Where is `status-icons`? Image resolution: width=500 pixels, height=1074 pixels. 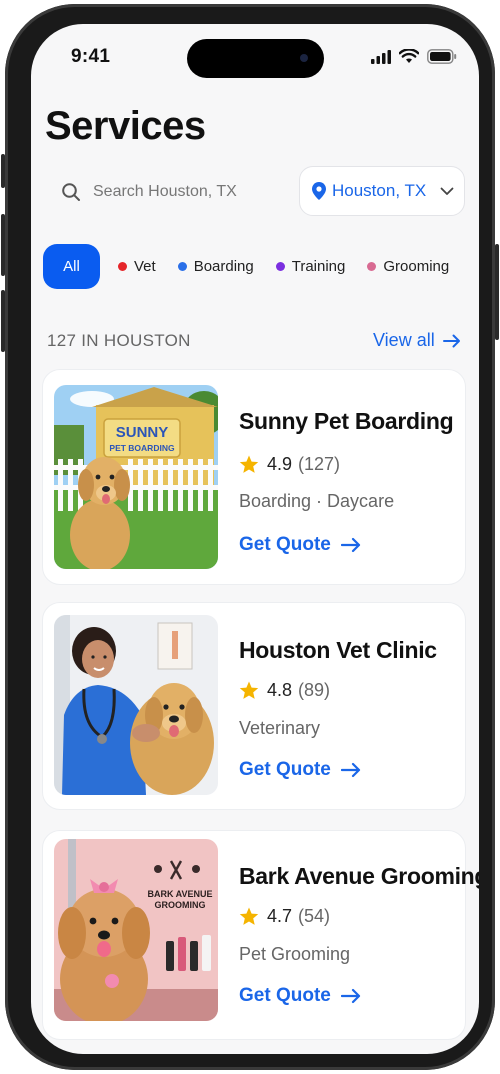 status-icons is located at coordinates (414, 56).